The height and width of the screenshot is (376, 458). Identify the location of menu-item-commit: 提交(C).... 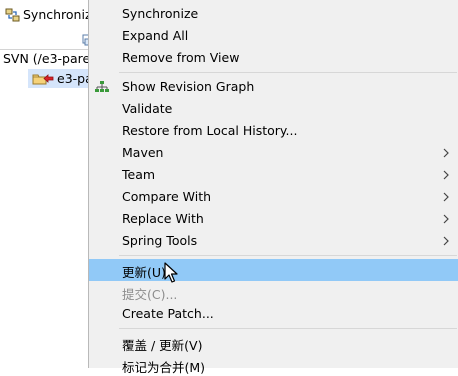
(273, 292).